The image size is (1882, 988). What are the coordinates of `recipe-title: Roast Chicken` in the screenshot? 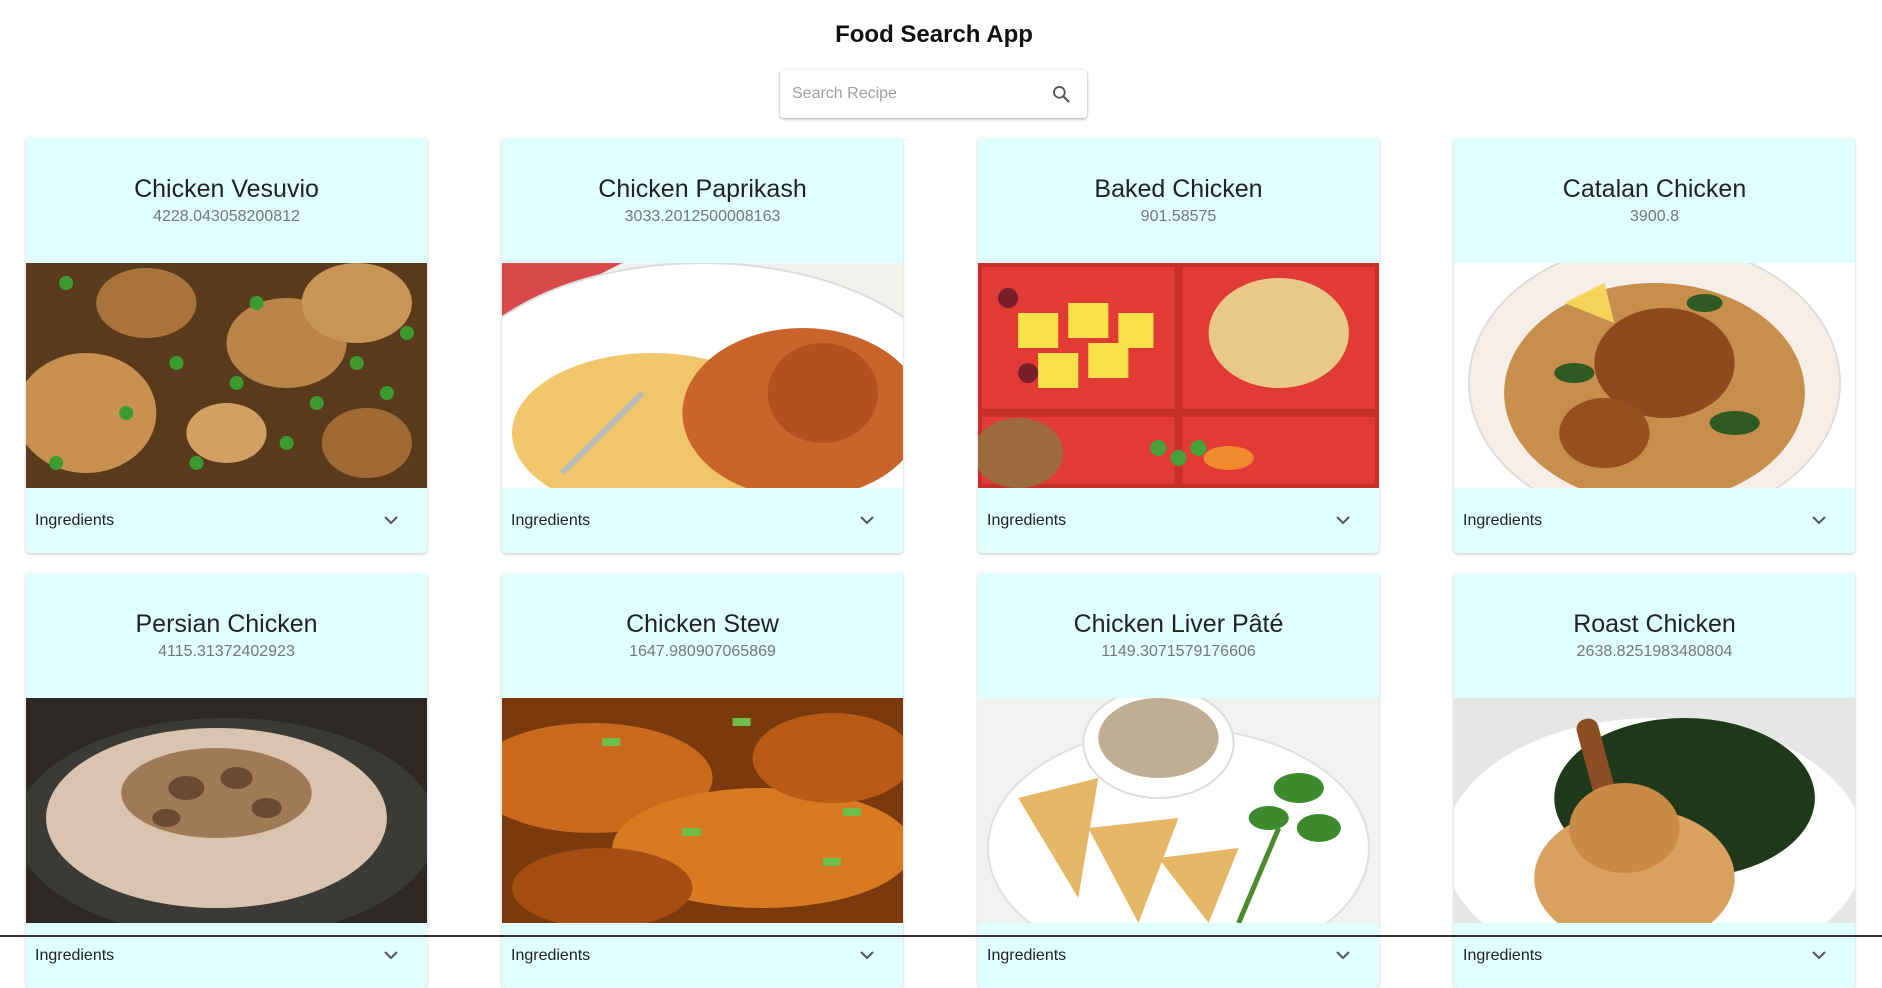 It's located at (1654, 624).